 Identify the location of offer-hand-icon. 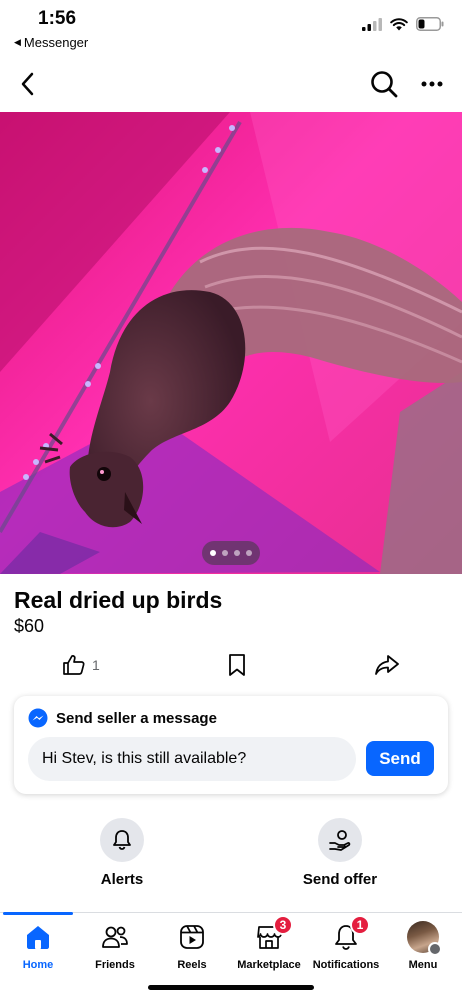
(340, 840).